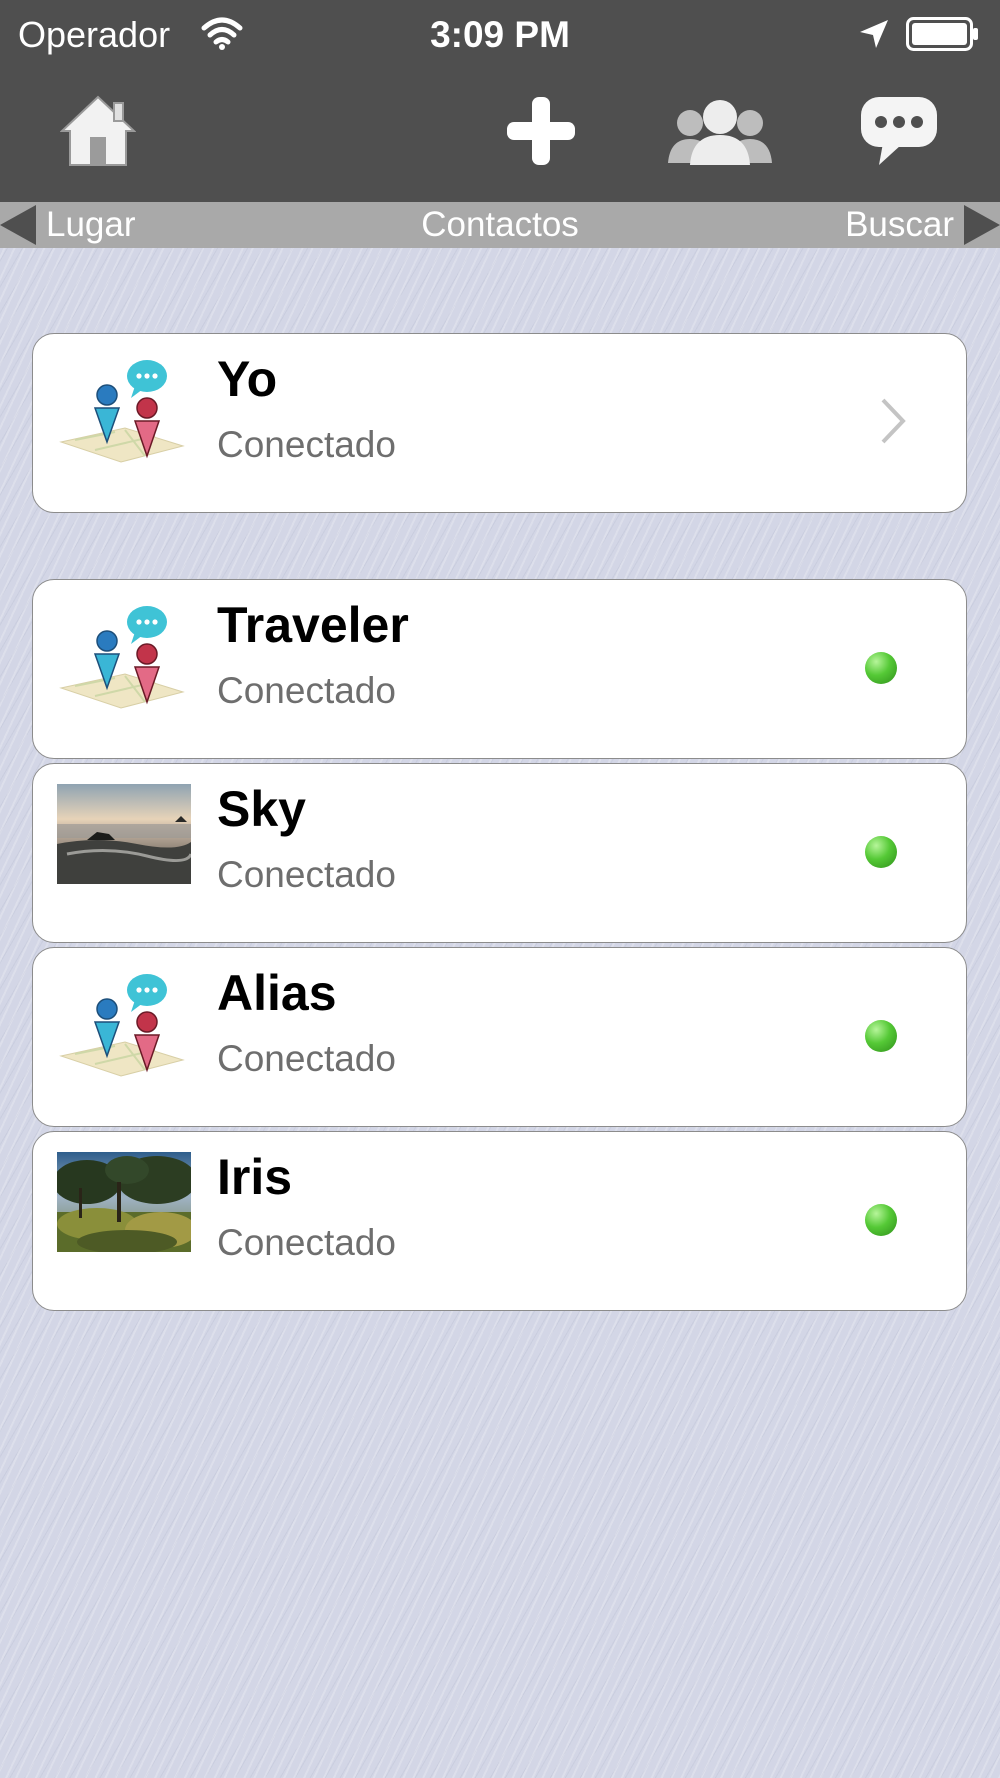 This screenshot has width=1000, height=1778. I want to click on chat-icon, so click(899, 131).